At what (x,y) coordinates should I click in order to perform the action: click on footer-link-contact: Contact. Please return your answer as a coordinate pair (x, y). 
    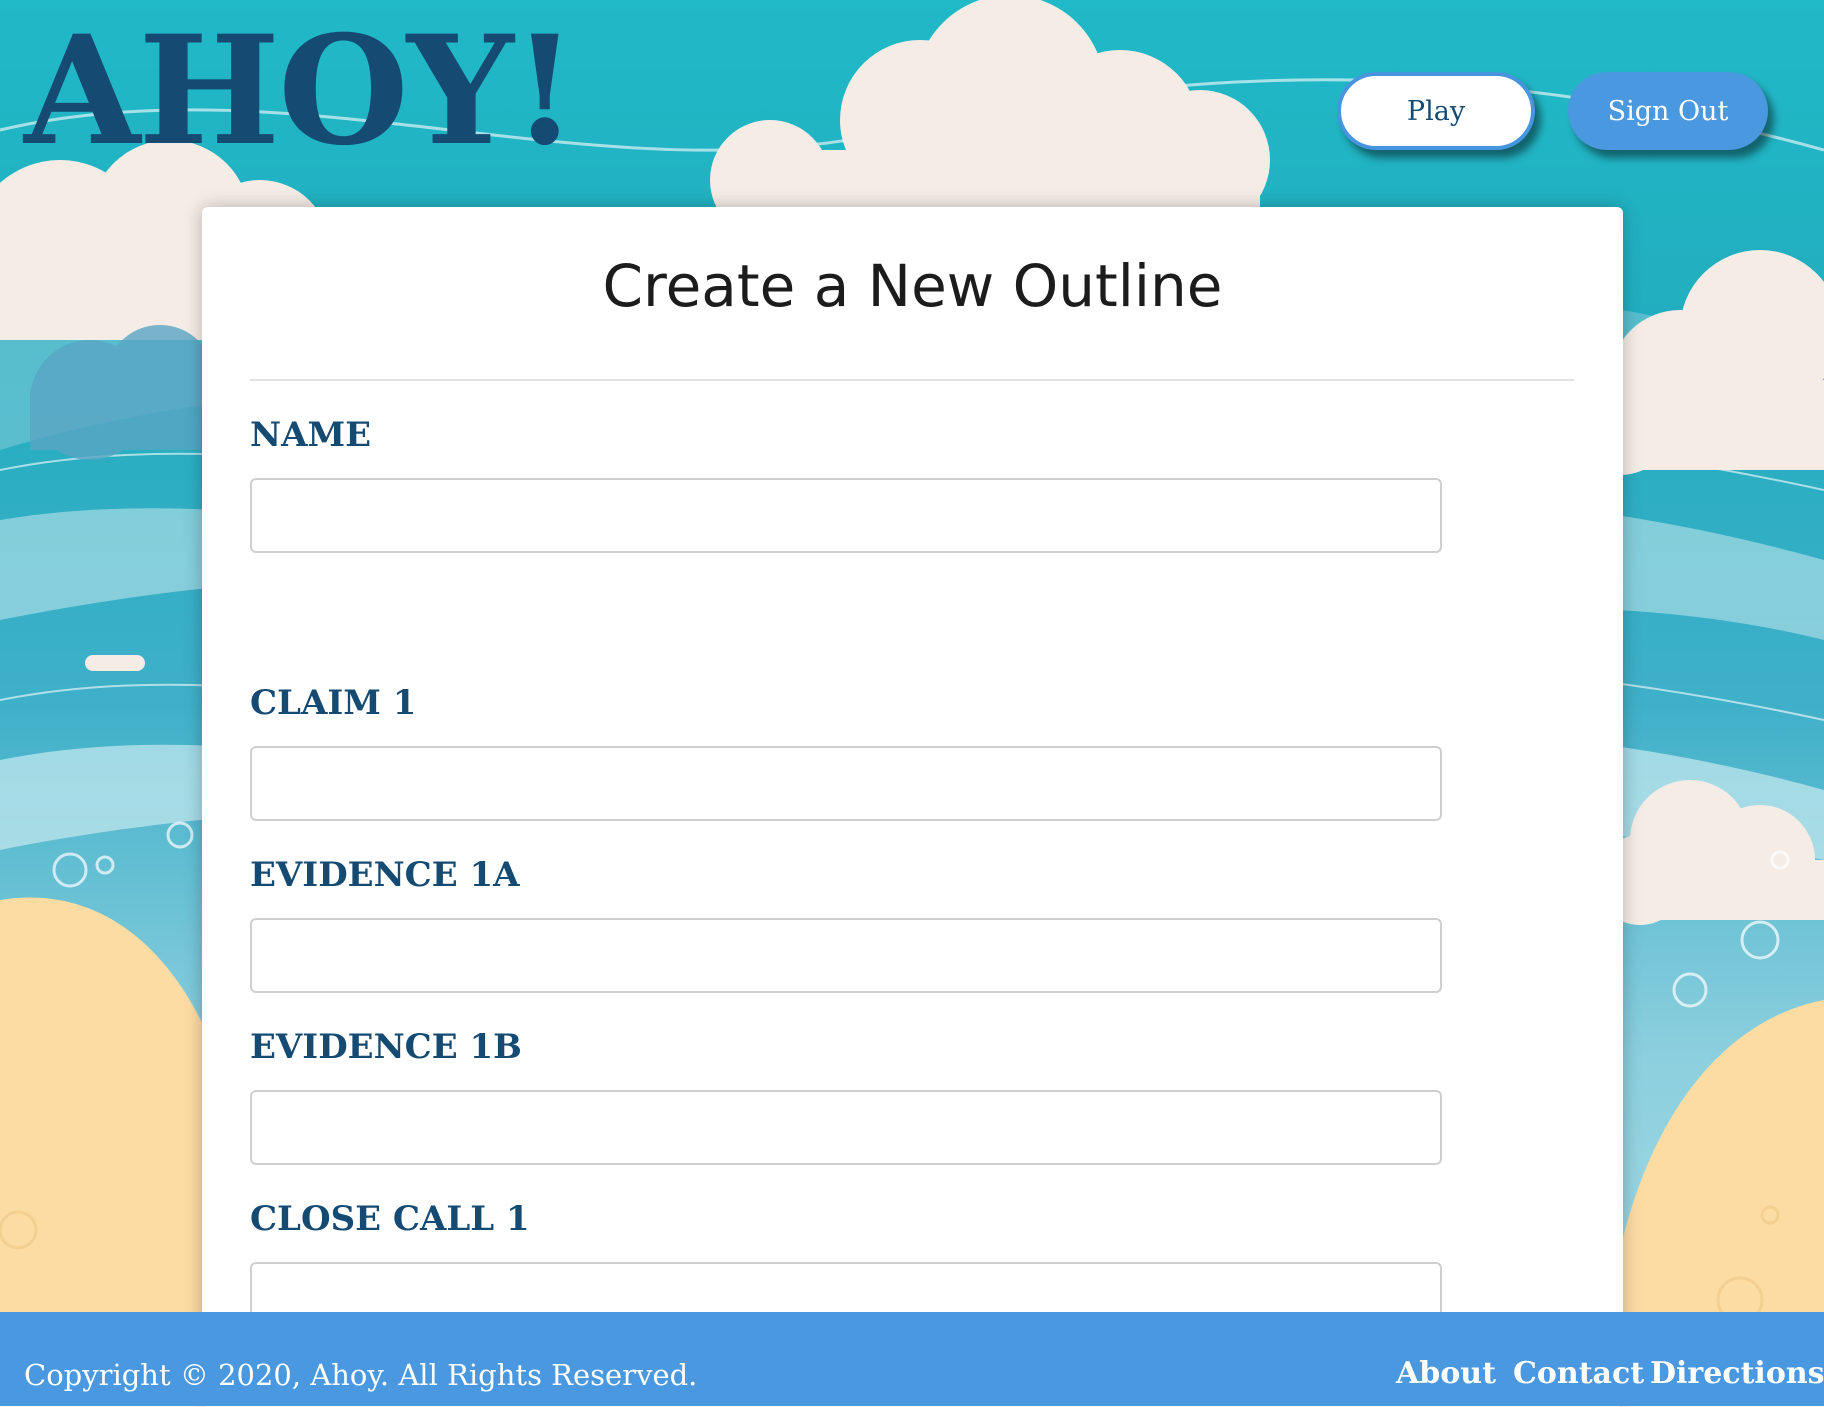
    Looking at the image, I should click on (1578, 1374).